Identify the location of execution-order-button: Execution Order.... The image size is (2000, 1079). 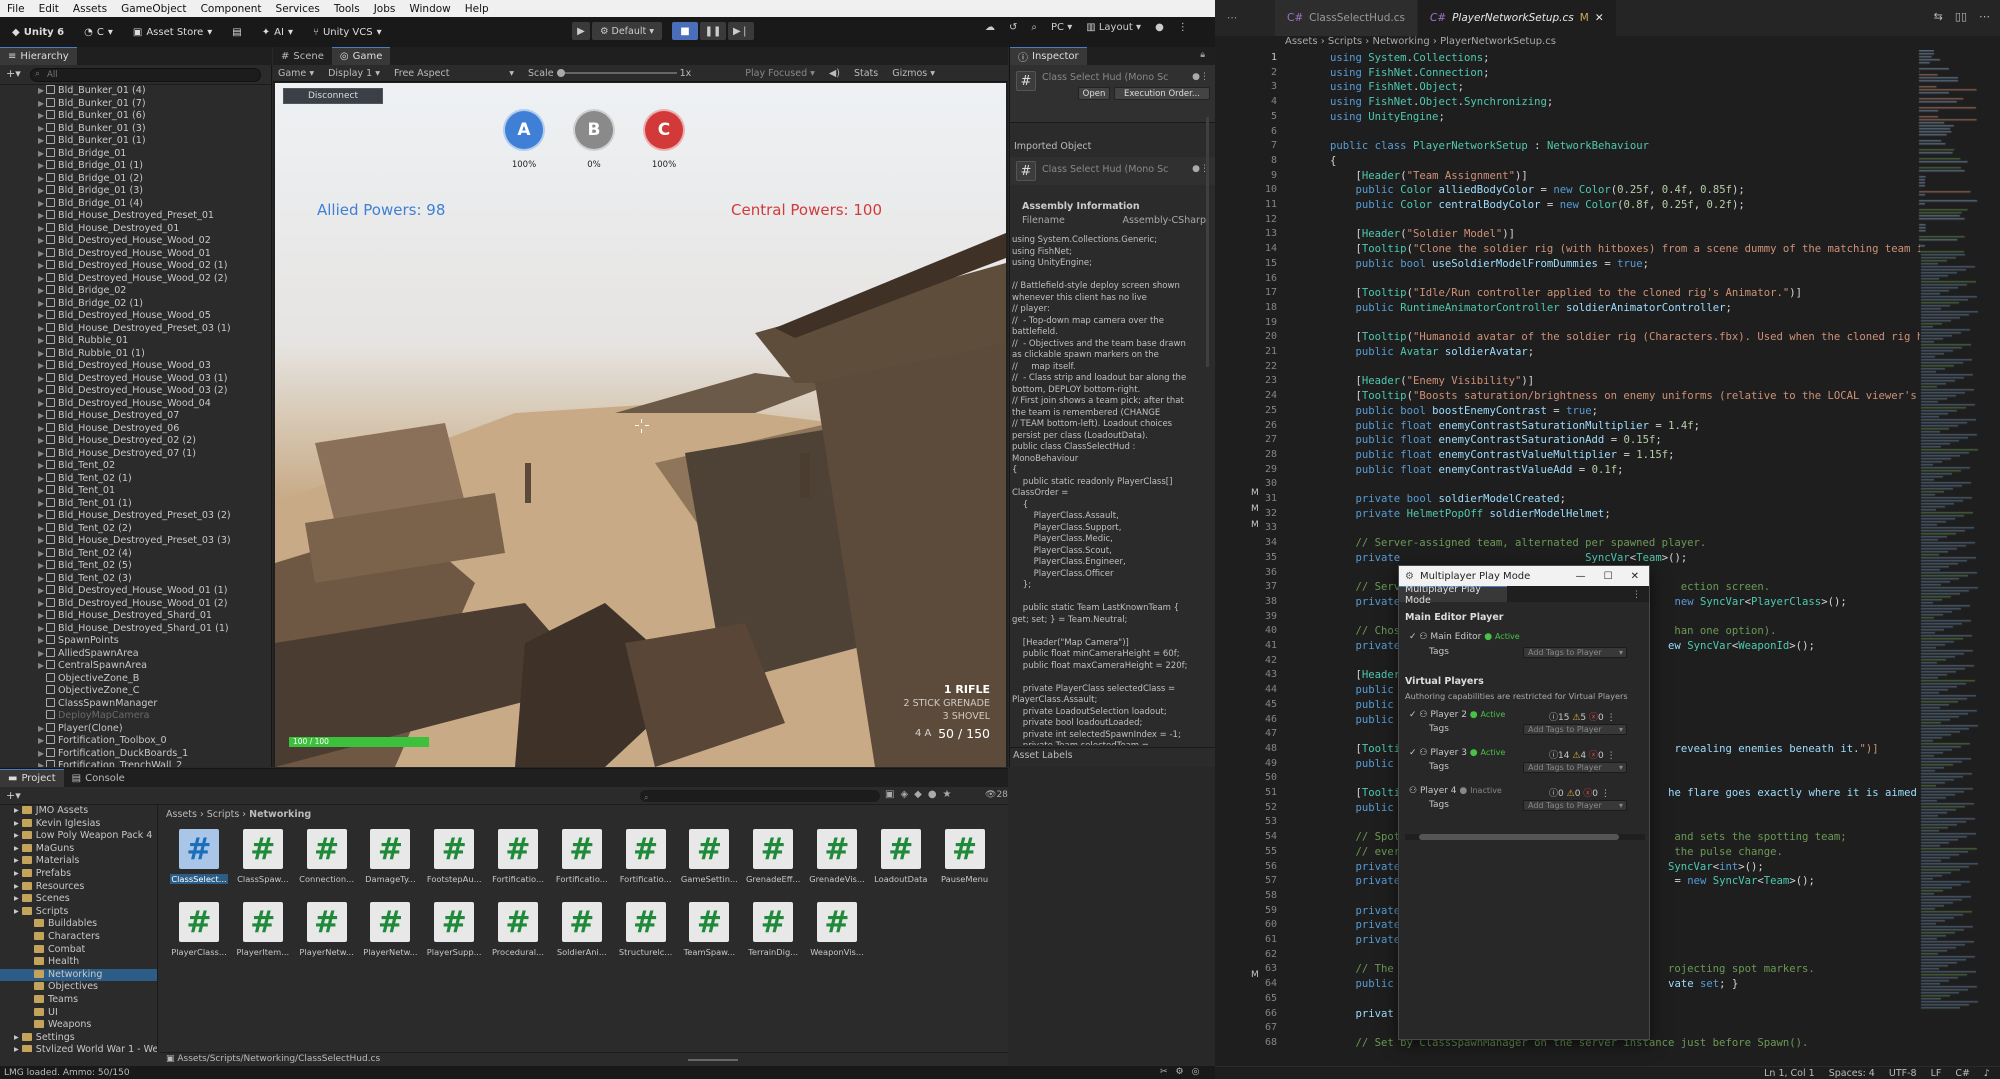
(1162, 93).